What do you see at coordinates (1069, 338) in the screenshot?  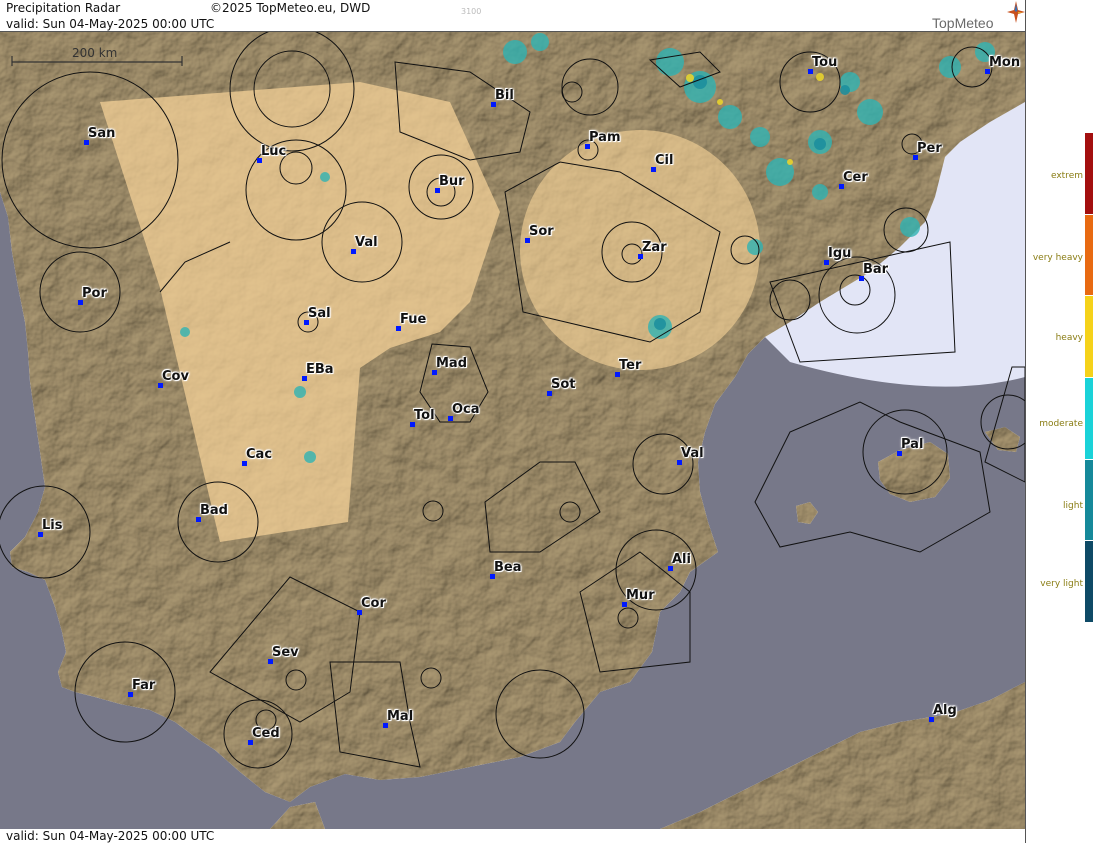 I see `legend-label: heavy` at bounding box center [1069, 338].